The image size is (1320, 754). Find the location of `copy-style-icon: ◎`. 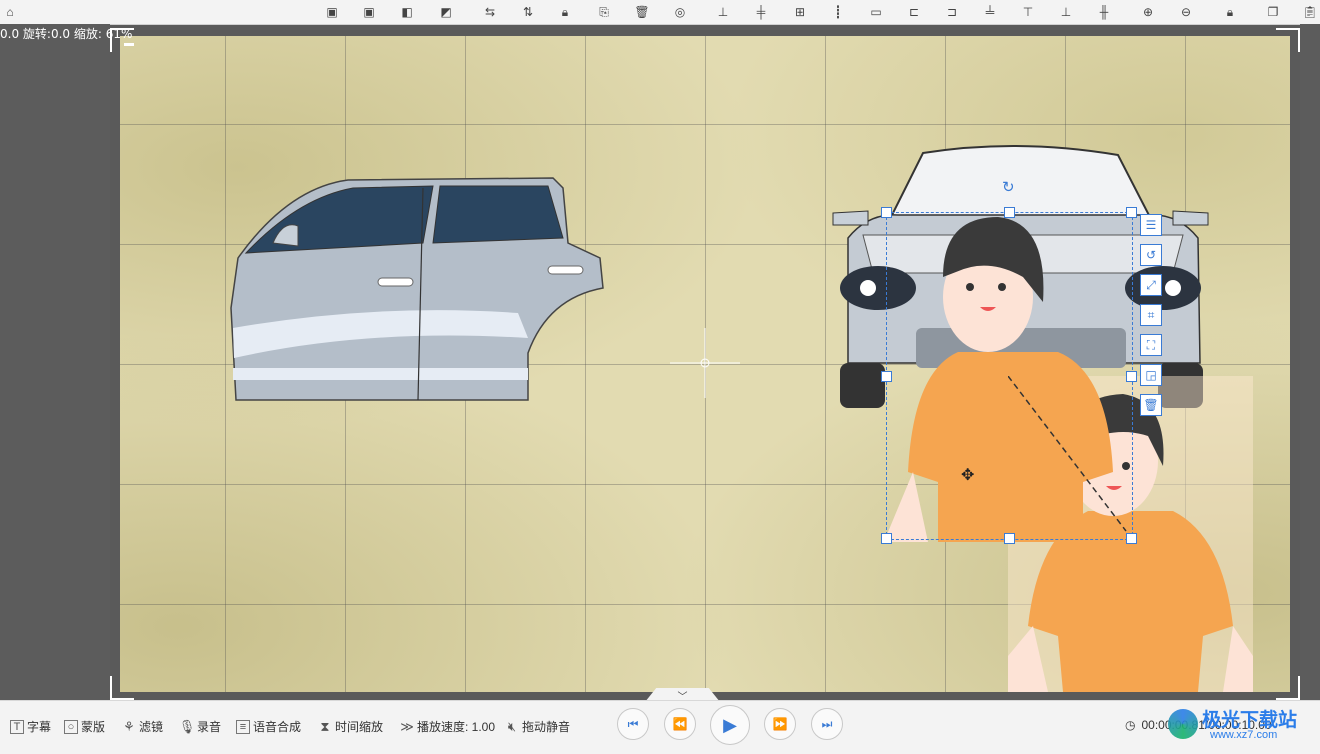

copy-style-icon: ◎ is located at coordinates (680, 12).